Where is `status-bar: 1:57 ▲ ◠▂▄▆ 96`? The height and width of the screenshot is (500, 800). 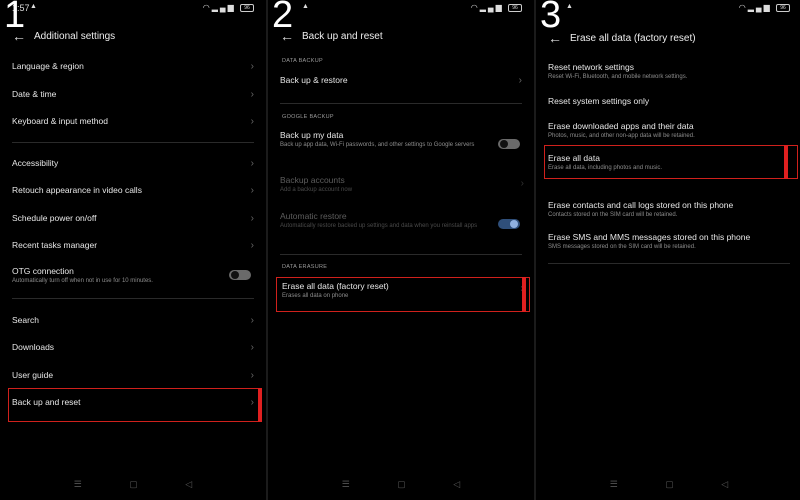 status-bar: 1:57 ▲ ◠▂▄▆ 96 is located at coordinates (133, 9).